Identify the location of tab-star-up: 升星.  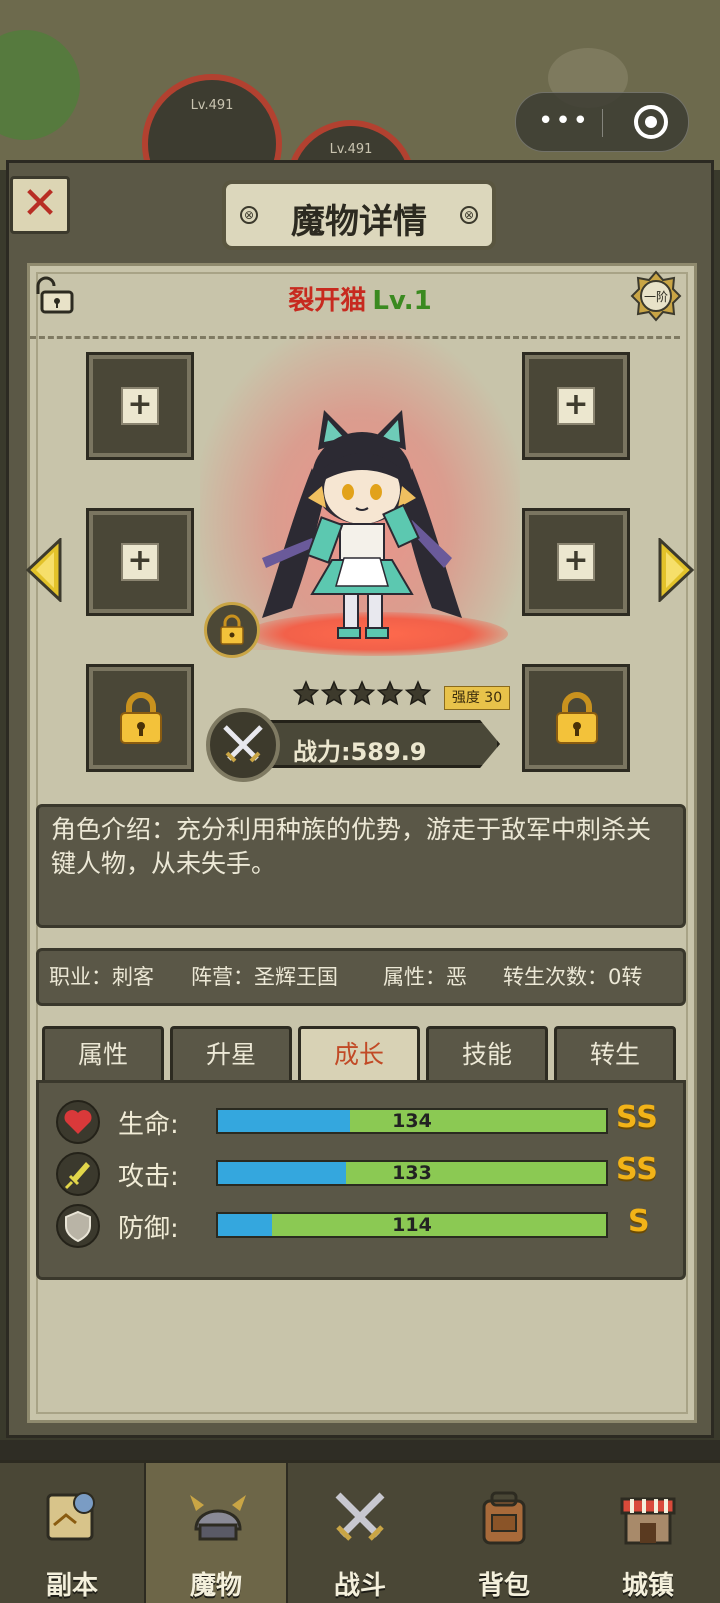
(231, 1054).